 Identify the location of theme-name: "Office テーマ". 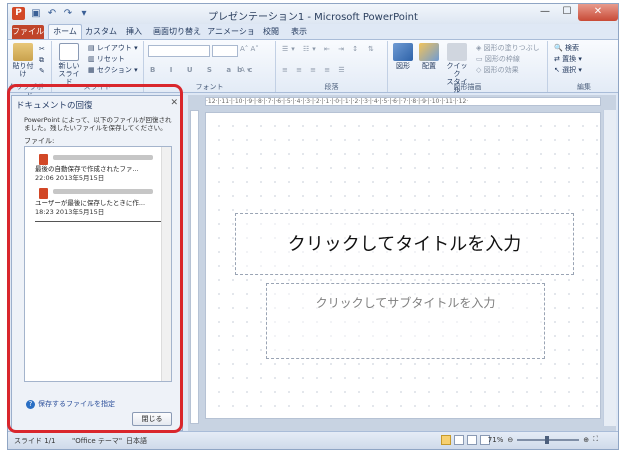
(97, 441).